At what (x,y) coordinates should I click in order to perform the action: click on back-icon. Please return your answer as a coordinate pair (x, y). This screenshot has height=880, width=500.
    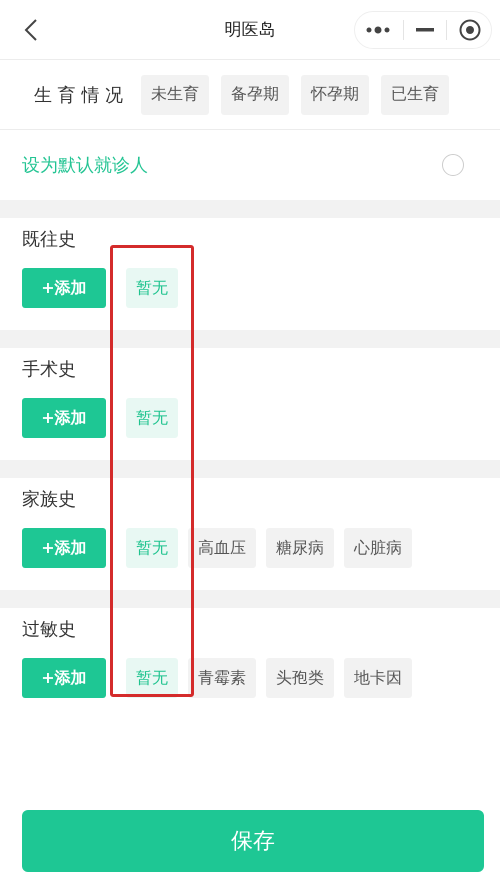
    Looking at the image, I should click on (31, 29).